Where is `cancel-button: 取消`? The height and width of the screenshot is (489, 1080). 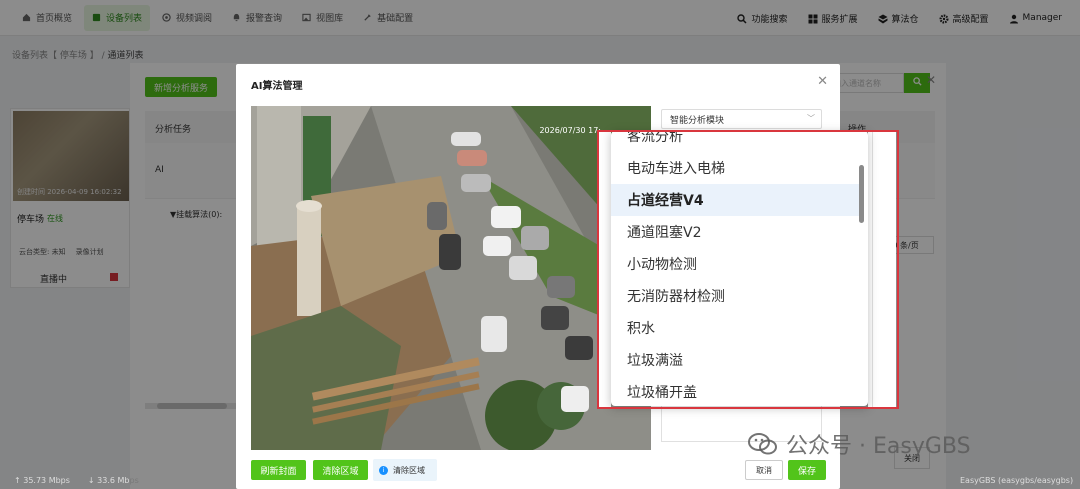 cancel-button: 取消 is located at coordinates (764, 470).